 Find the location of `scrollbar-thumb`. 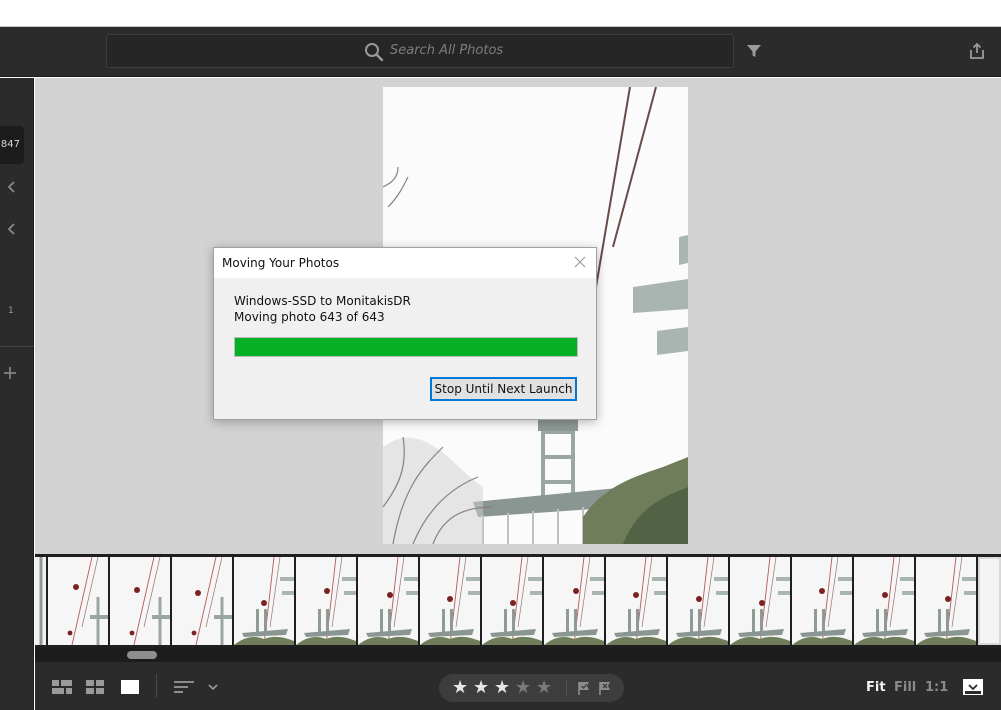

scrollbar-thumb is located at coordinates (142, 655).